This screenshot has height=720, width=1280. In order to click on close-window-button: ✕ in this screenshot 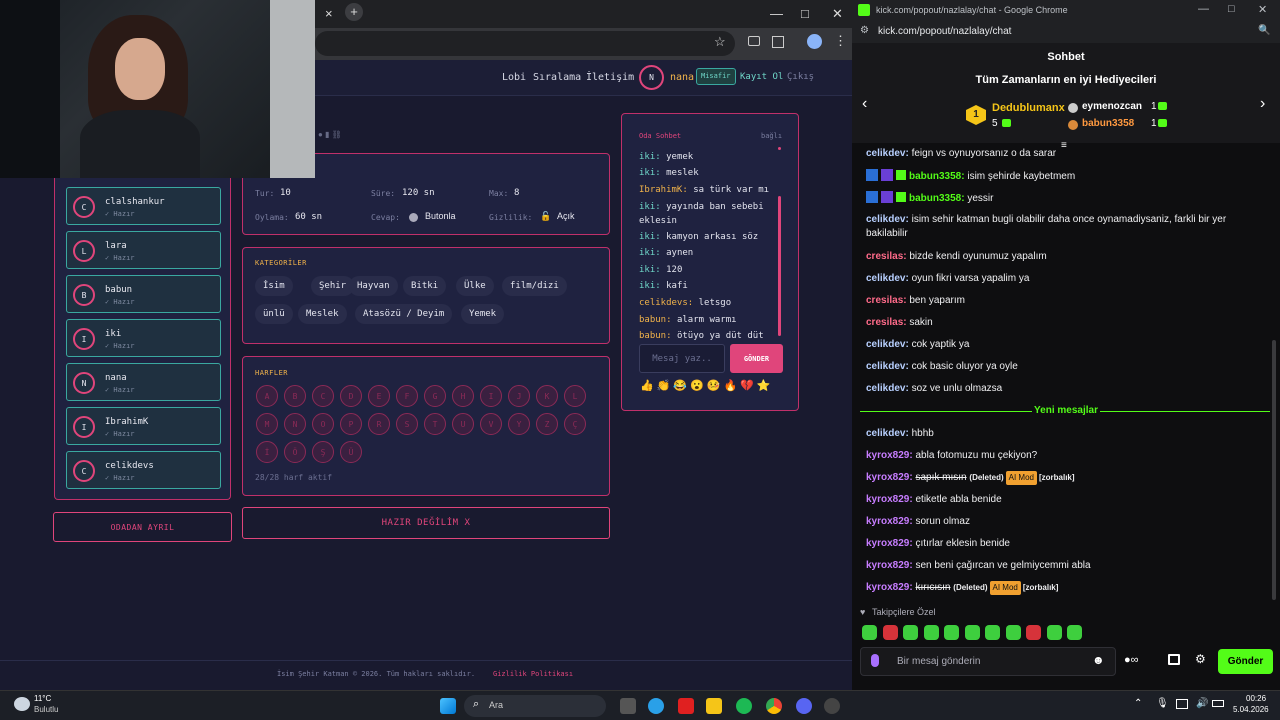, I will do `click(837, 14)`.